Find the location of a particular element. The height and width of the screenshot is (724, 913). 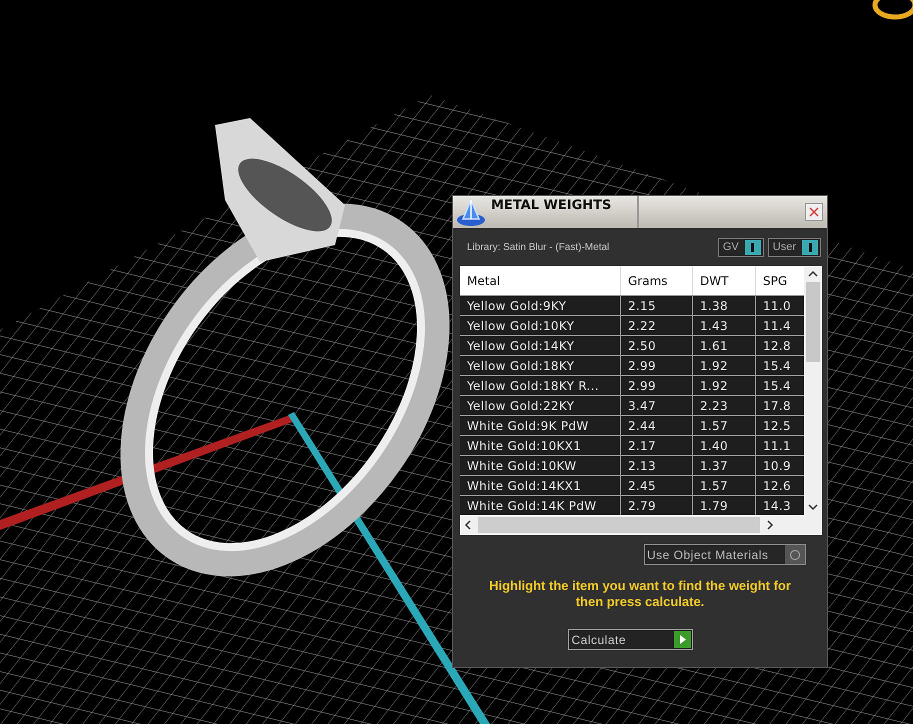

instruction-text: Highlight the item you want to find the weight for then press calculate. is located at coordinates (640, 594).